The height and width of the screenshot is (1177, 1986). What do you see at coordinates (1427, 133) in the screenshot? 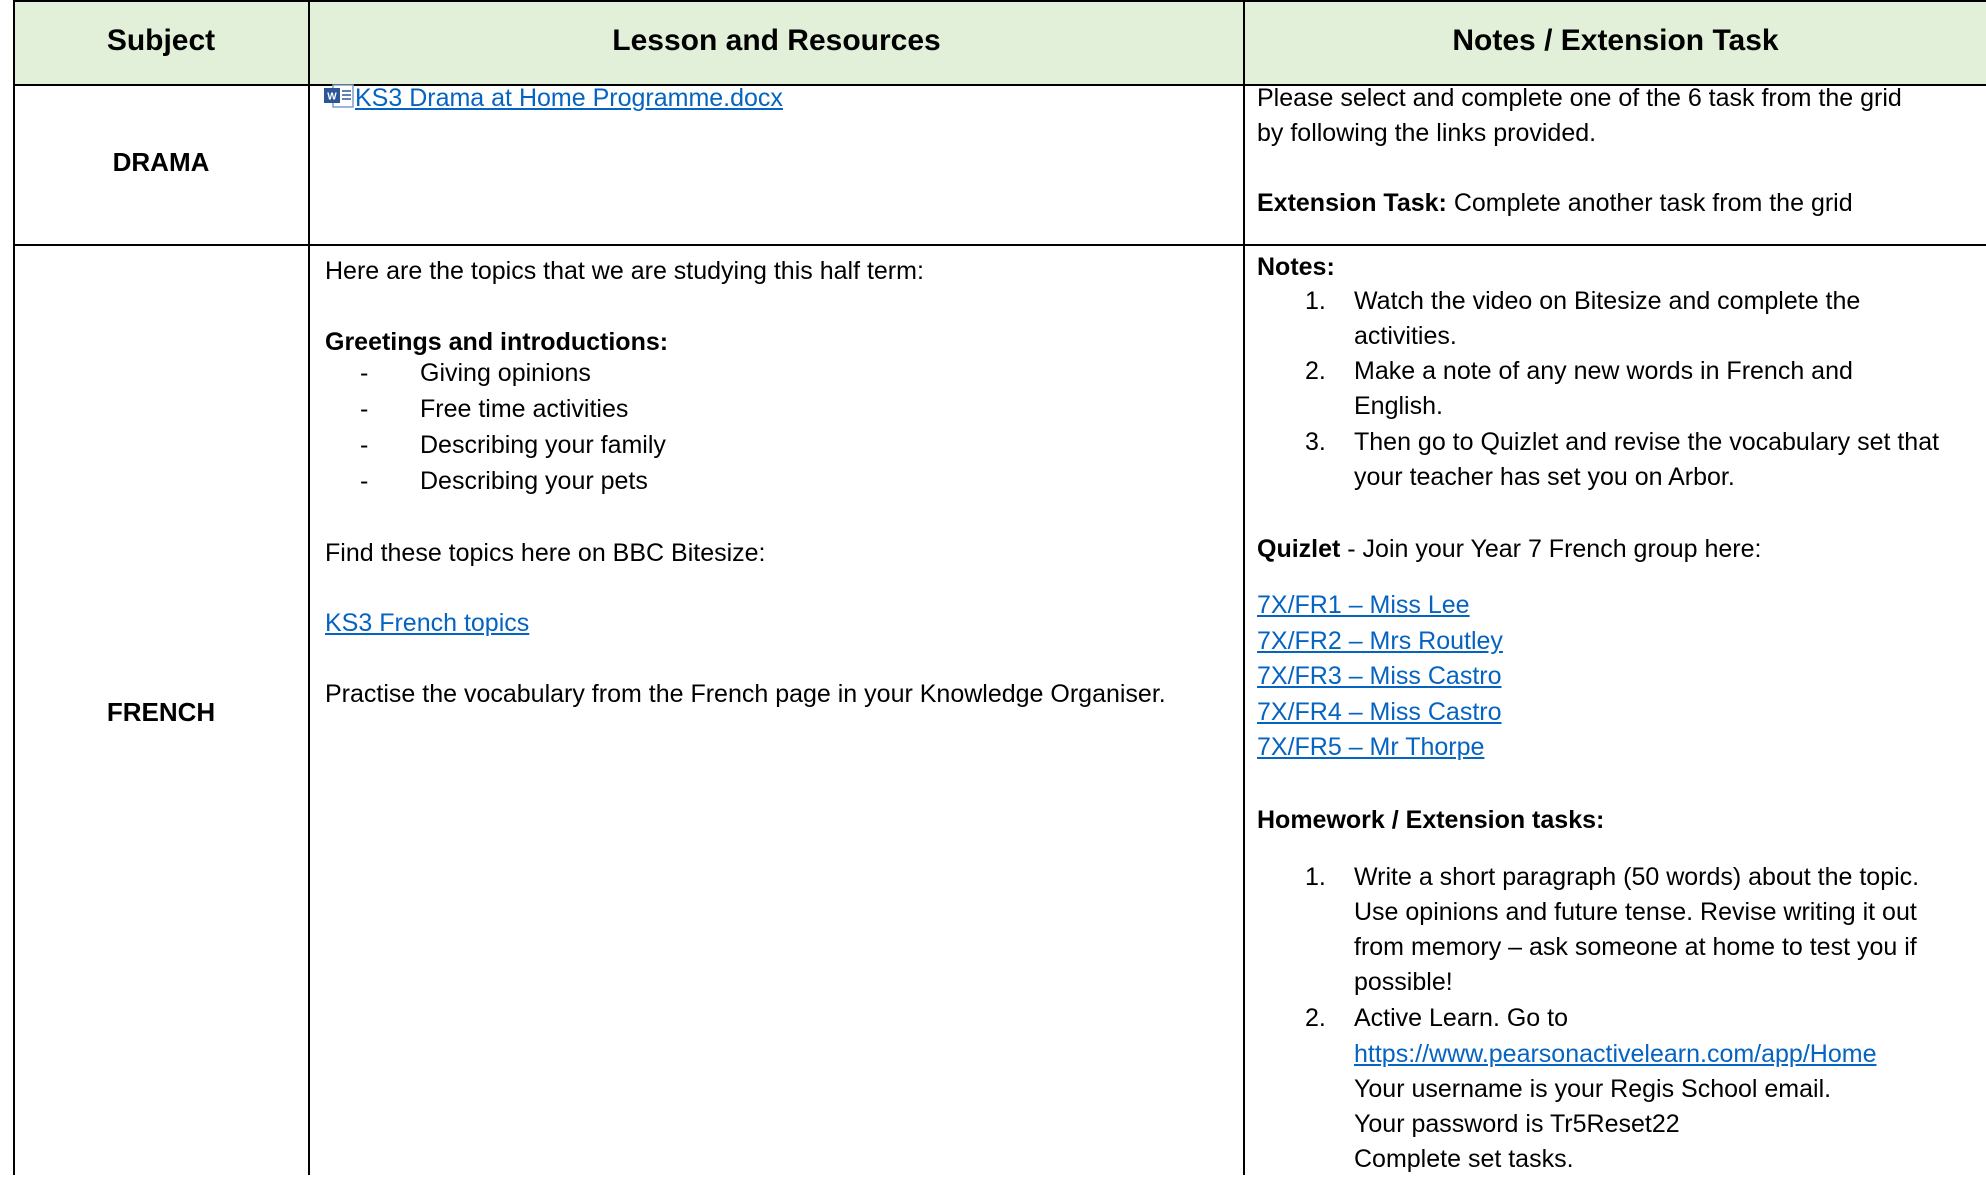
I see `drama-notes-line-2: by following the links provided.` at bounding box center [1427, 133].